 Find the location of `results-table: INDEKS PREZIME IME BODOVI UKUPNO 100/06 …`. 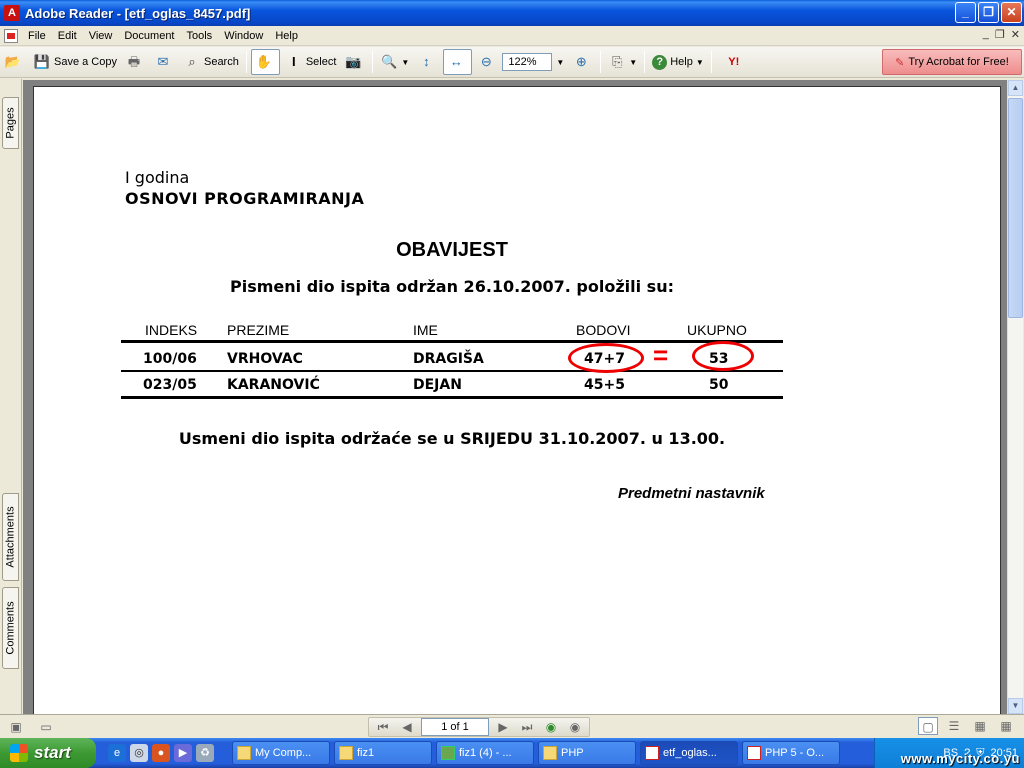

results-table: INDEKS PREZIME IME BODOVI UKUPNO 100/06 … is located at coordinates (452, 359).